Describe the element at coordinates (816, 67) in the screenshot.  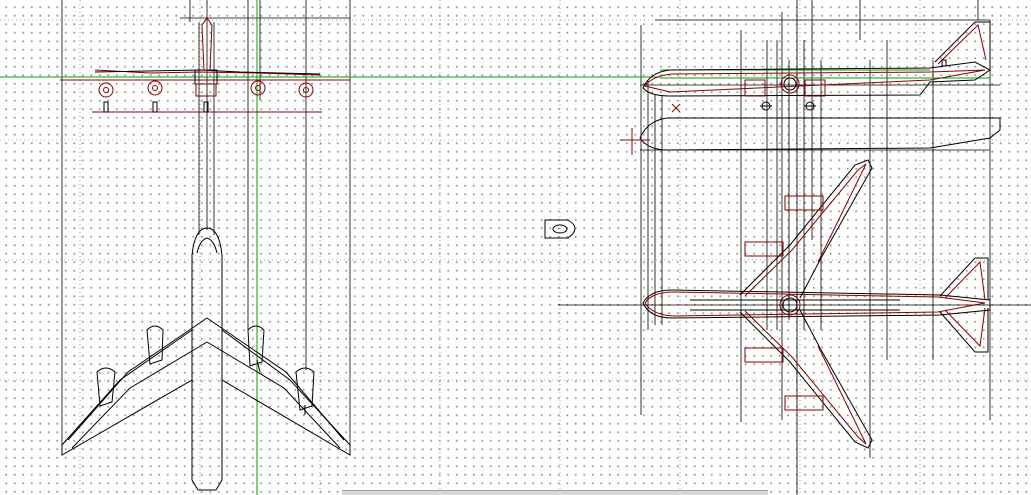
I see `side-view-model` at that location.